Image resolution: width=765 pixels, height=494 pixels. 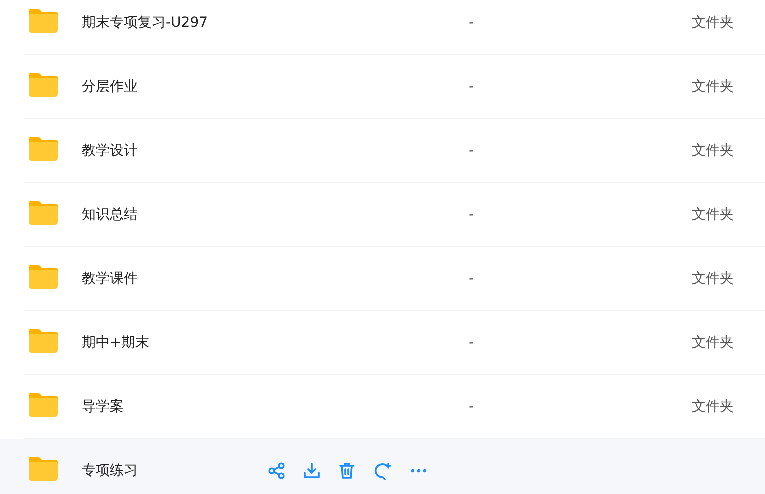 I want to click on comment-plus-icon, so click(x=383, y=471).